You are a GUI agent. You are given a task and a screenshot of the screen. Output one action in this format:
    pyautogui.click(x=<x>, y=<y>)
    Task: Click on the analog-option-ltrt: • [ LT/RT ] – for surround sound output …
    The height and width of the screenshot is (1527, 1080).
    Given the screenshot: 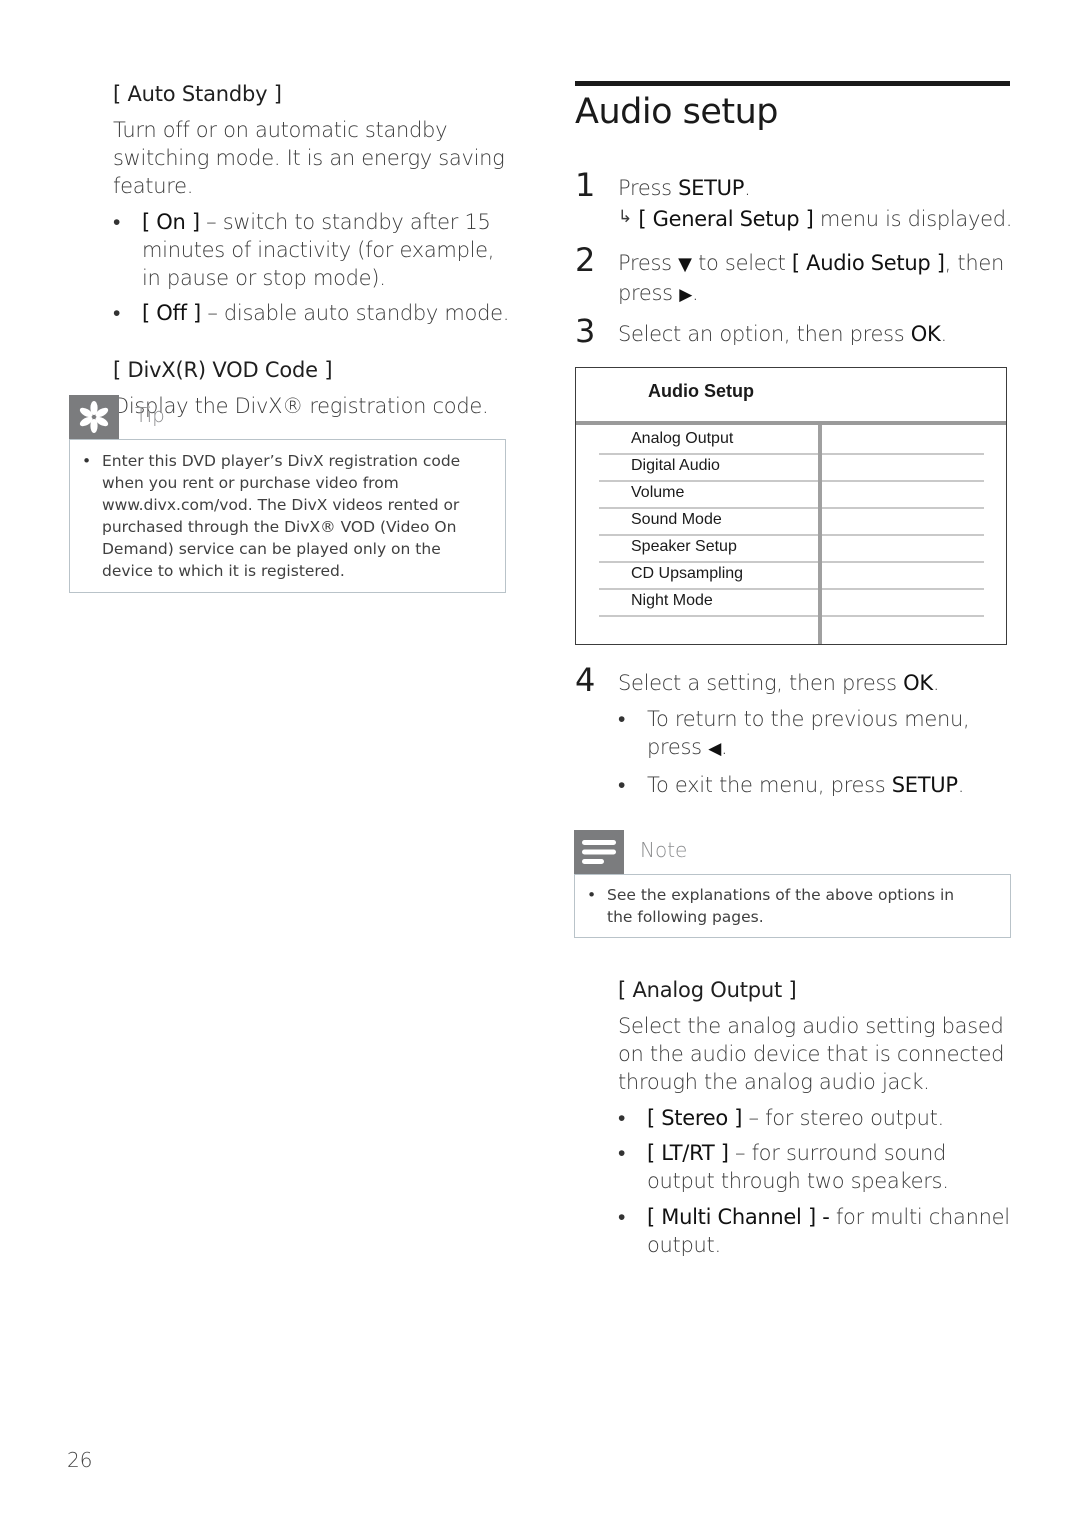 What is the action you would take?
    pyautogui.click(x=815, y=1167)
    